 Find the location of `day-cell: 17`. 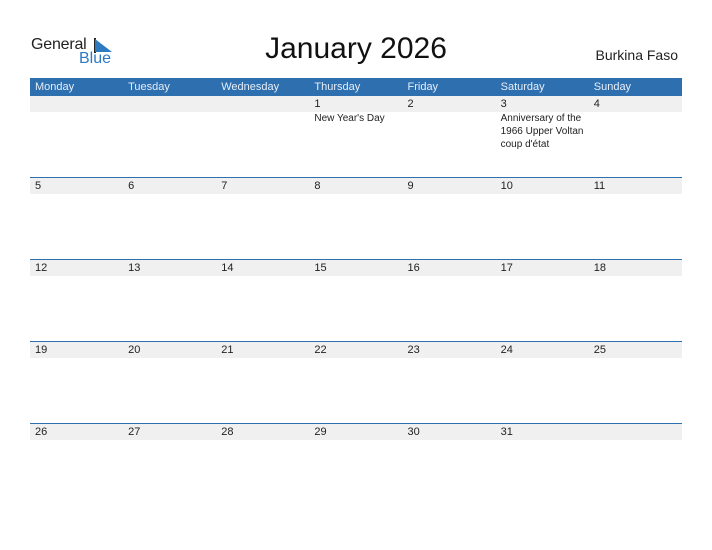

day-cell: 17 is located at coordinates (542, 268).